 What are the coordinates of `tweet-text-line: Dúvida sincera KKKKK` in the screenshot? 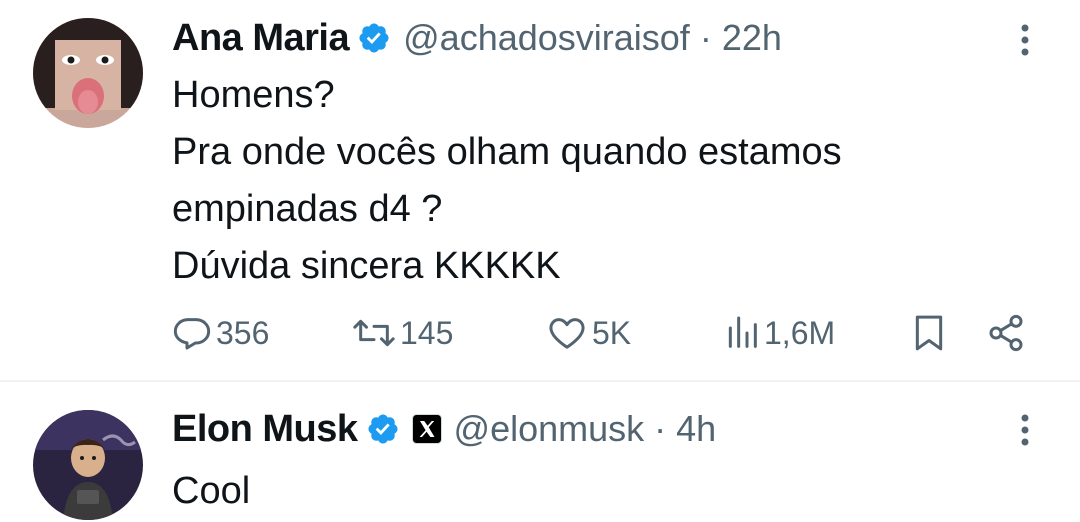 It's located at (366, 266).